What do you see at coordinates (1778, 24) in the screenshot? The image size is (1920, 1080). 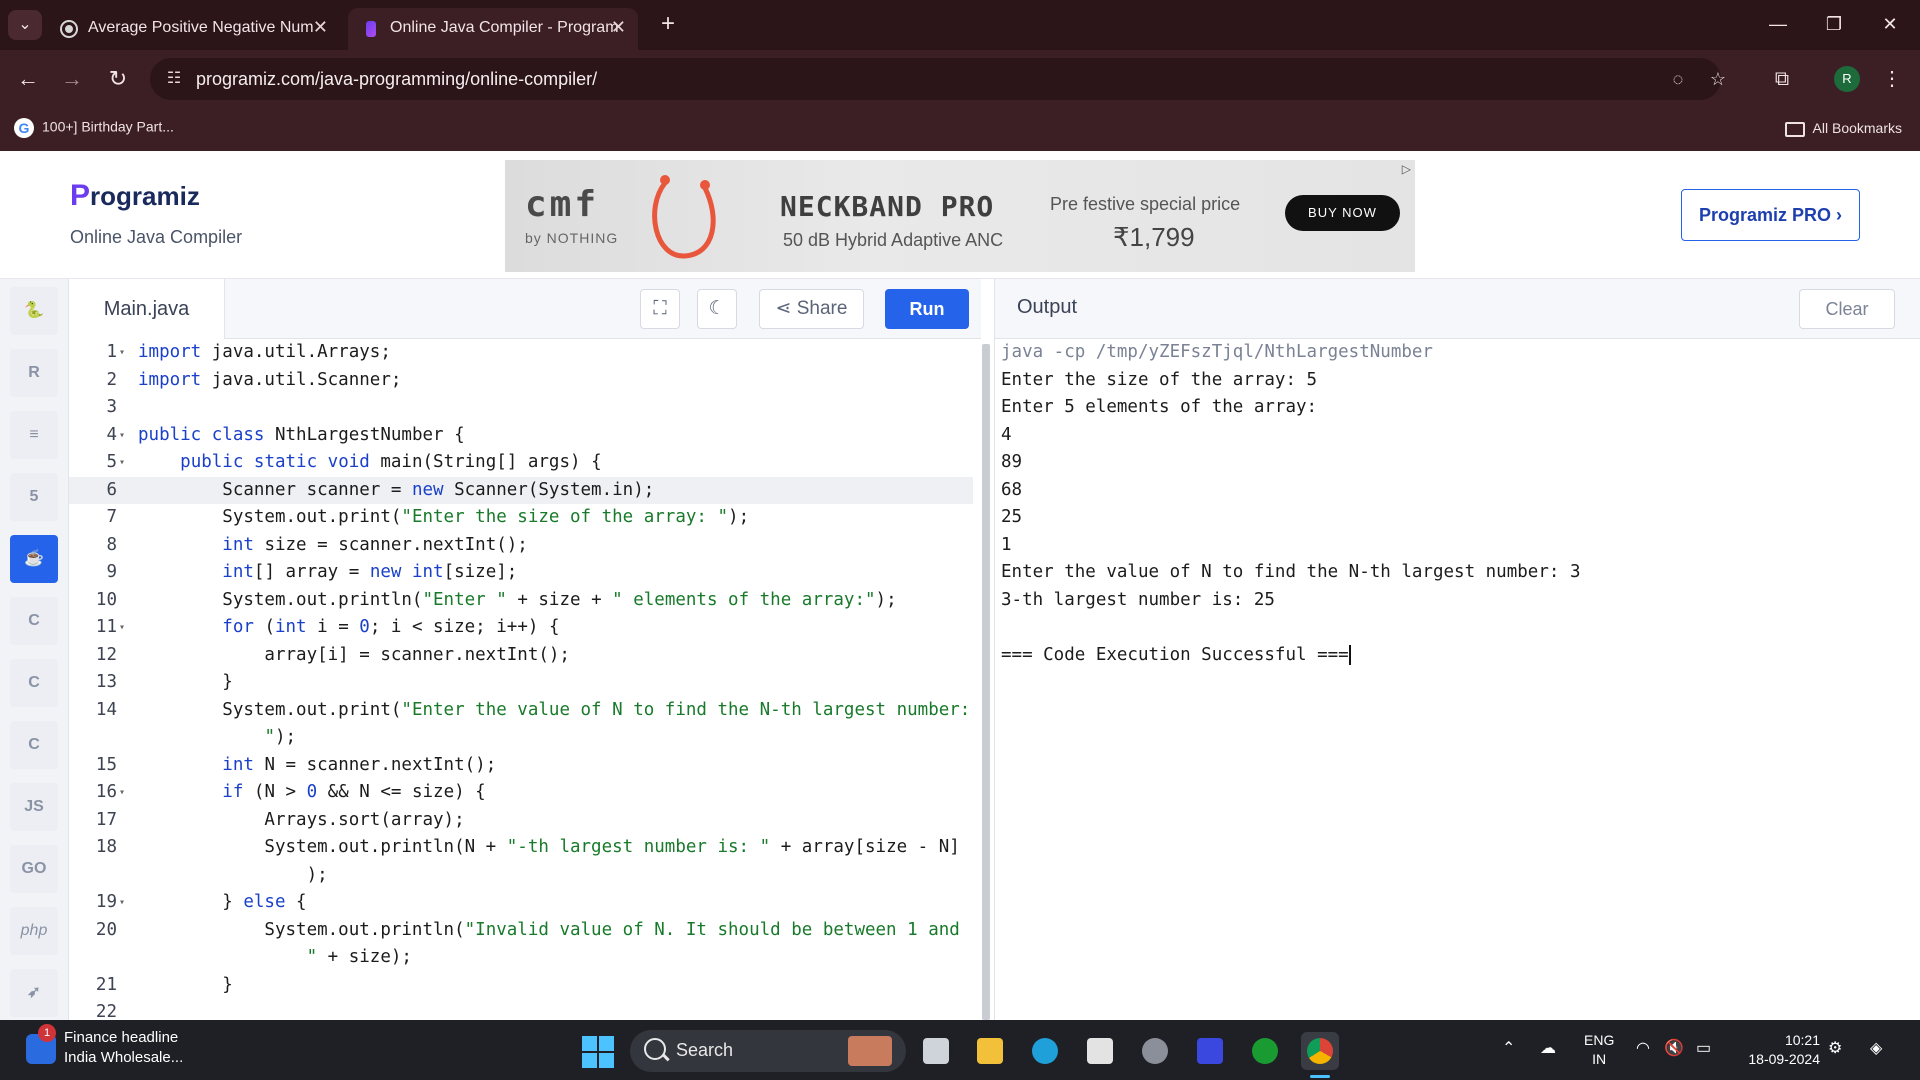 I see `minimize-button: —` at bounding box center [1778, 24].